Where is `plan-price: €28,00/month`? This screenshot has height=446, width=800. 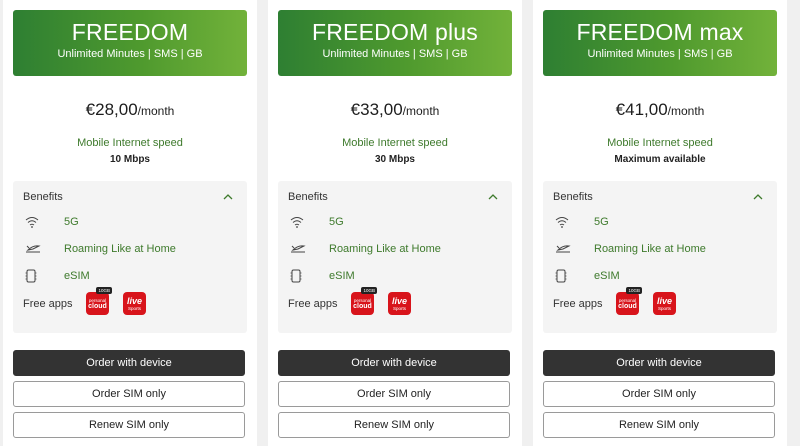 plan-price: €28,00/month is located at coordinates (130, 110).